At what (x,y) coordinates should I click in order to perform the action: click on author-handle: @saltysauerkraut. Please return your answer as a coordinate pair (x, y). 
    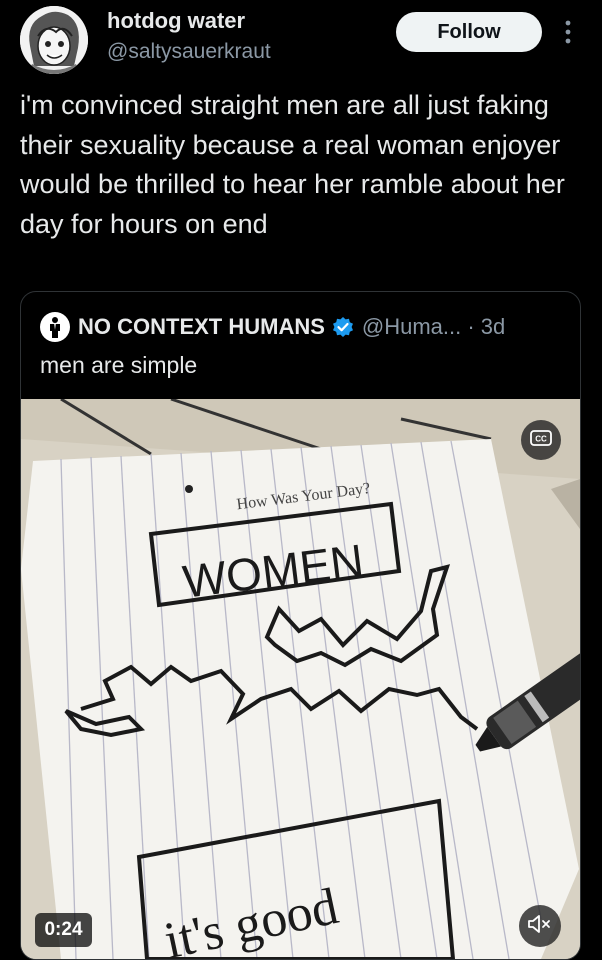
    Looking at the image, I should click on (189, 52).